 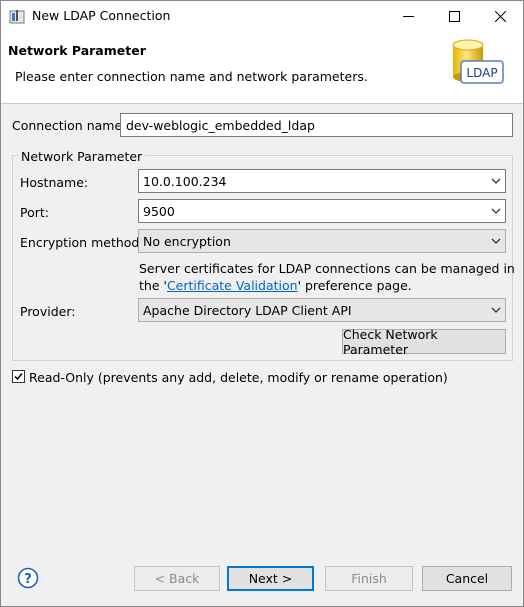 What do you see at coordinates (322, 241) in the screenshot?
I see `encryption-method-select: No encryption` at bounding box center [322, 241].